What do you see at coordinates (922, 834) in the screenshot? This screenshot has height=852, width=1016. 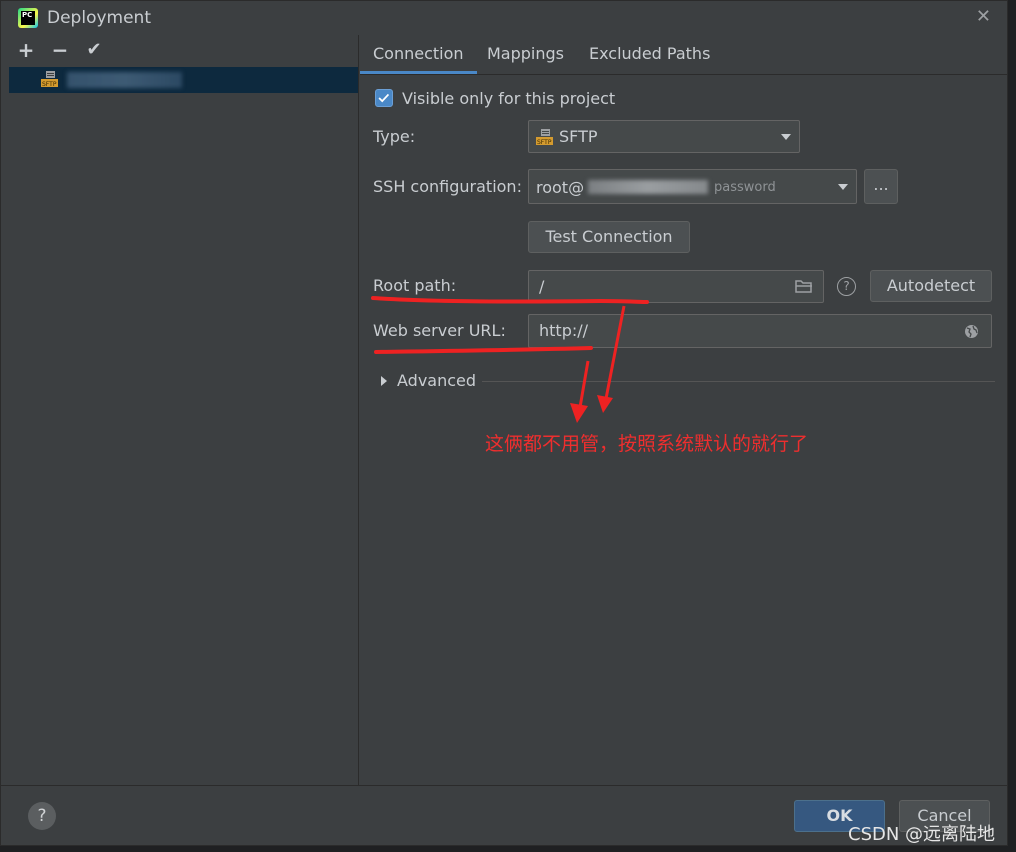 I see `csdn-watermark: CSDN @远离陆地` at bounding box center [922, 834].